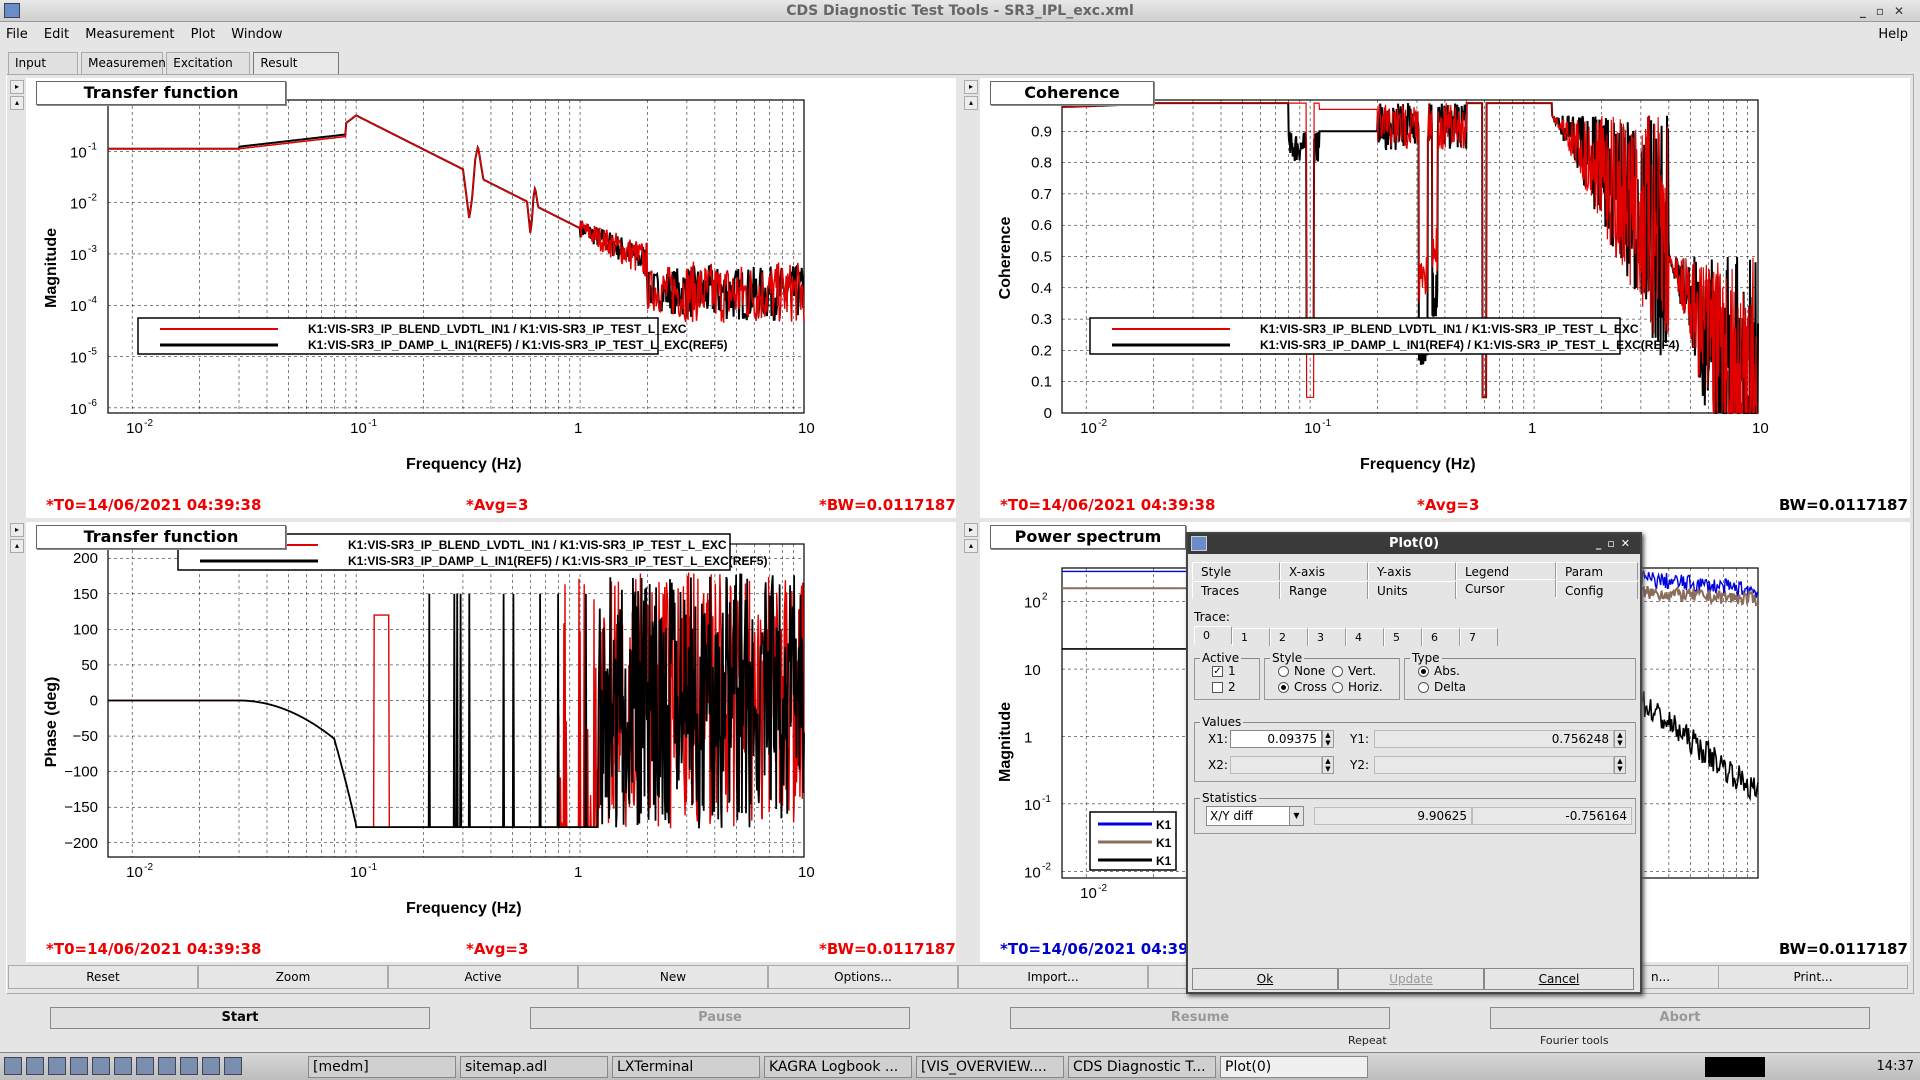 This screenshot has height=1080, width=1920. Describe the element at coordinates (154, 949) in the screenshot. I see `t0-label: *T0=14/06/2021 04:39:38` at that location.